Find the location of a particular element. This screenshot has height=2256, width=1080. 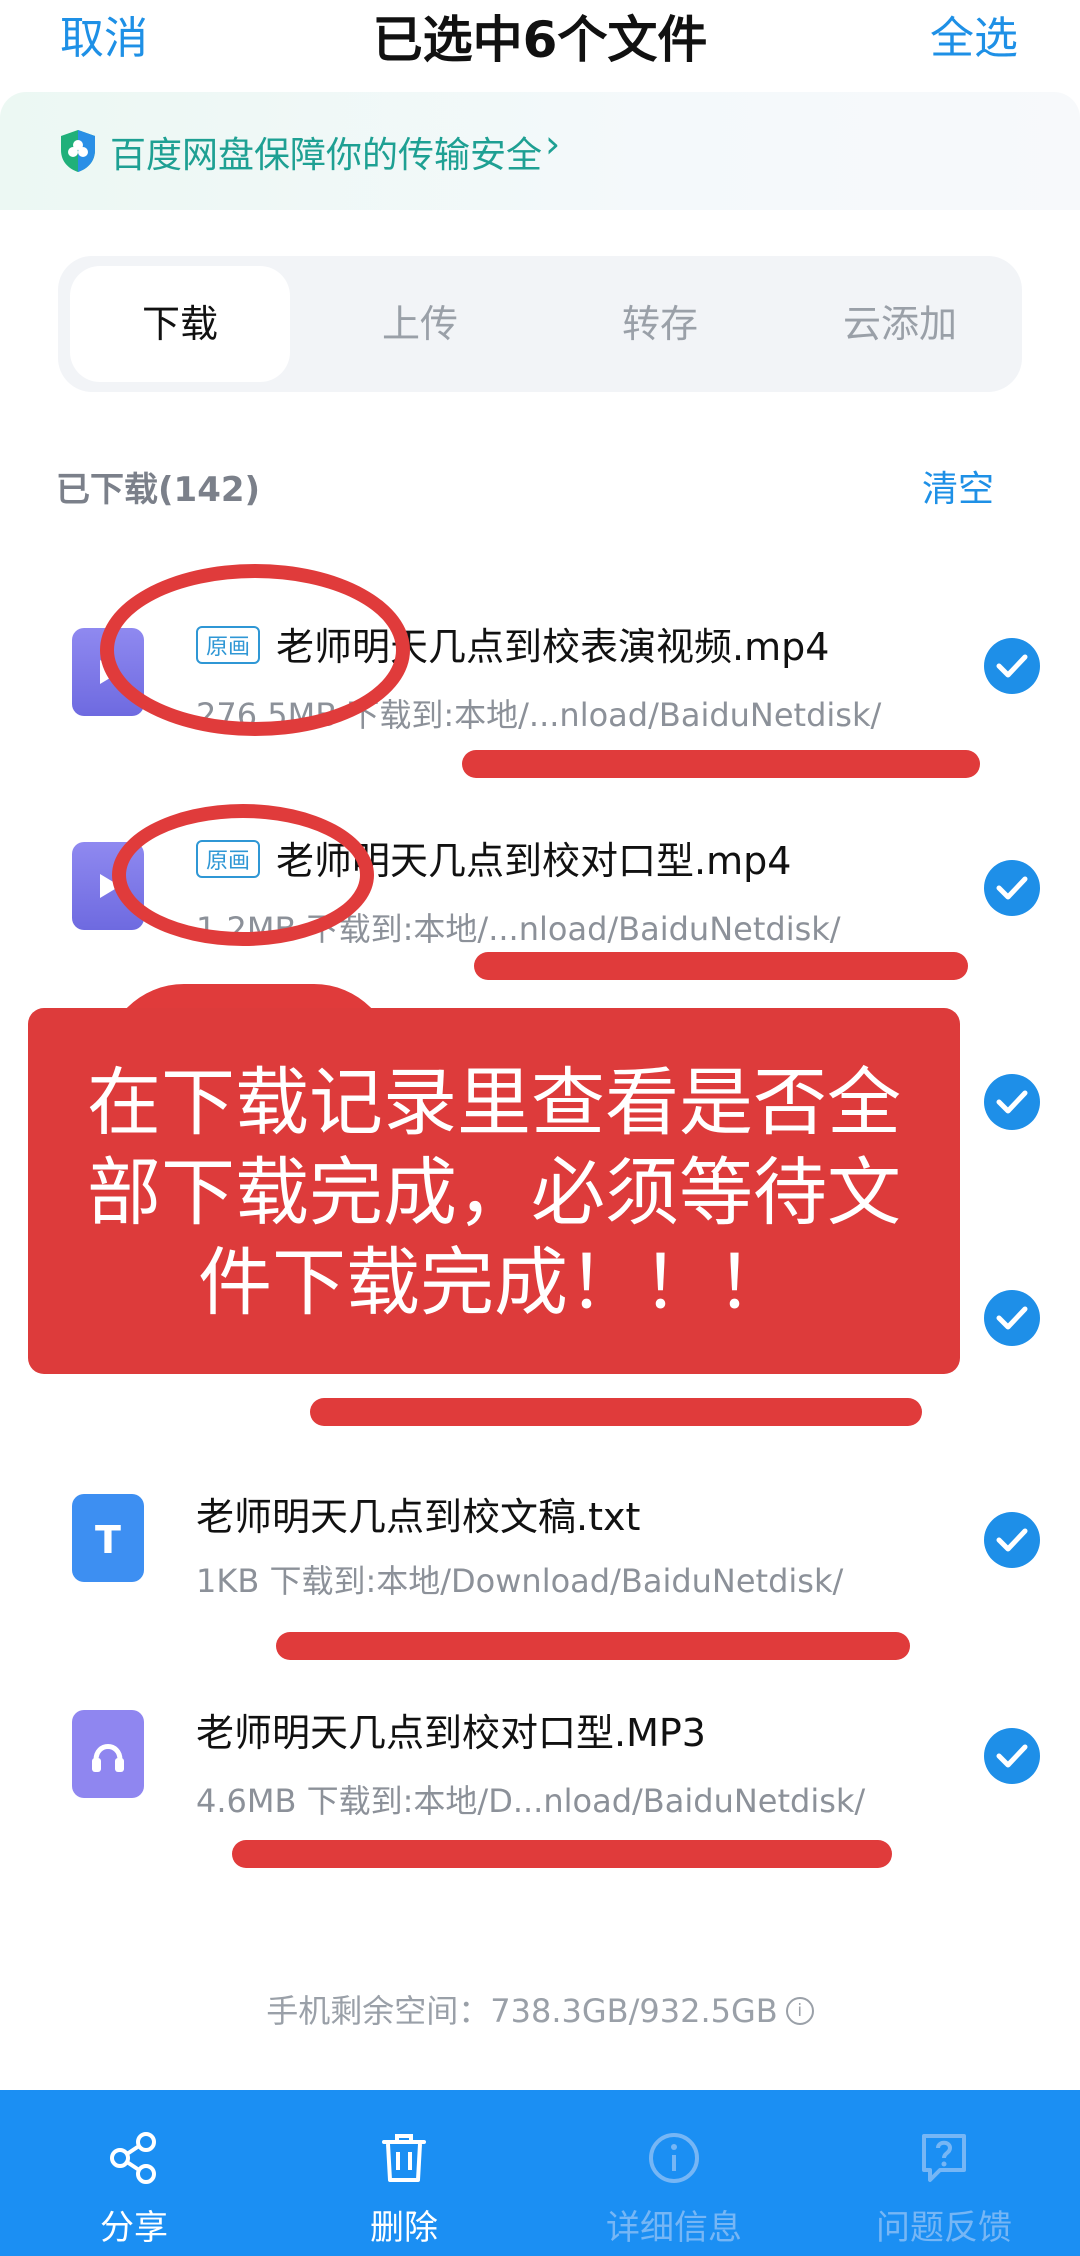

banner-text: 百度网盘保障你的传输安全 is located at coordinates (326, 155).